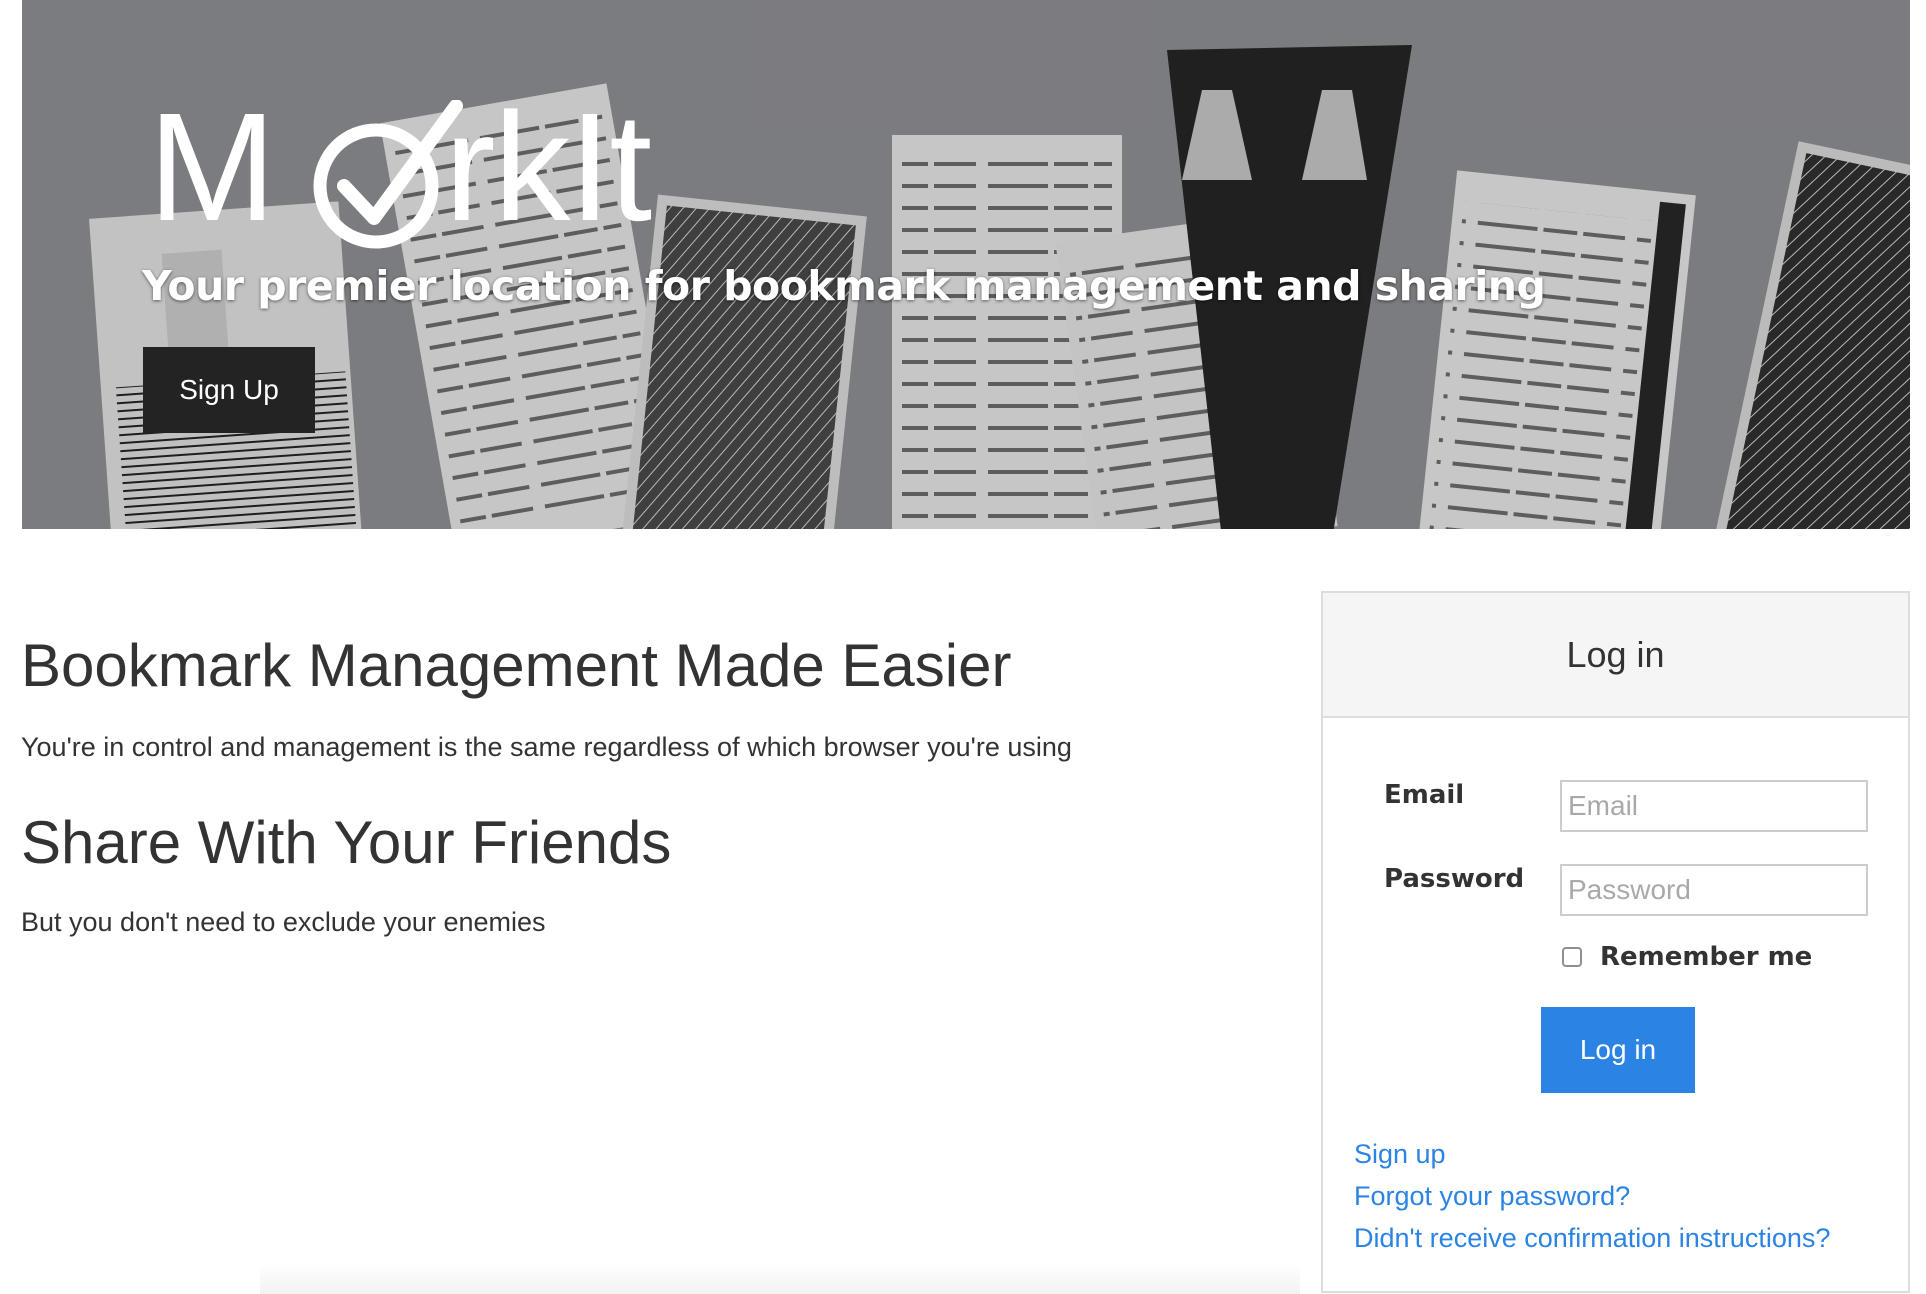 The height and width of the screenshot is (1294, 1926). What do you see at coordinates (1424, 795) in the screenshot?
I see `email-label: Email` at bounding box center [1424, 795].